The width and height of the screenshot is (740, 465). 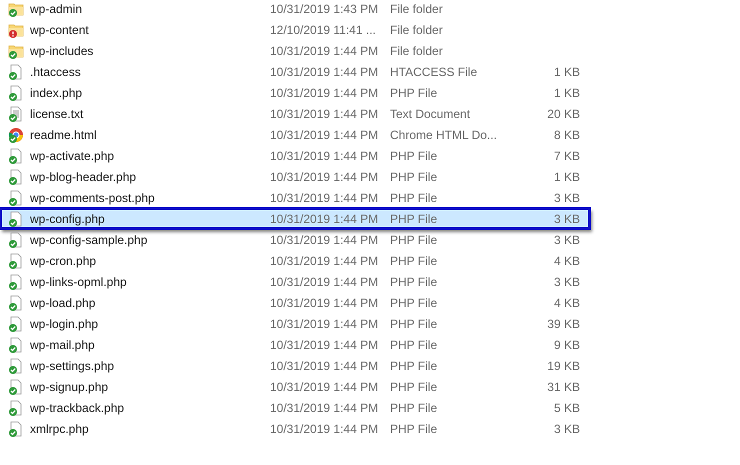 I want to click on file-name: wp-activate.php, so click(x=73, y=155).